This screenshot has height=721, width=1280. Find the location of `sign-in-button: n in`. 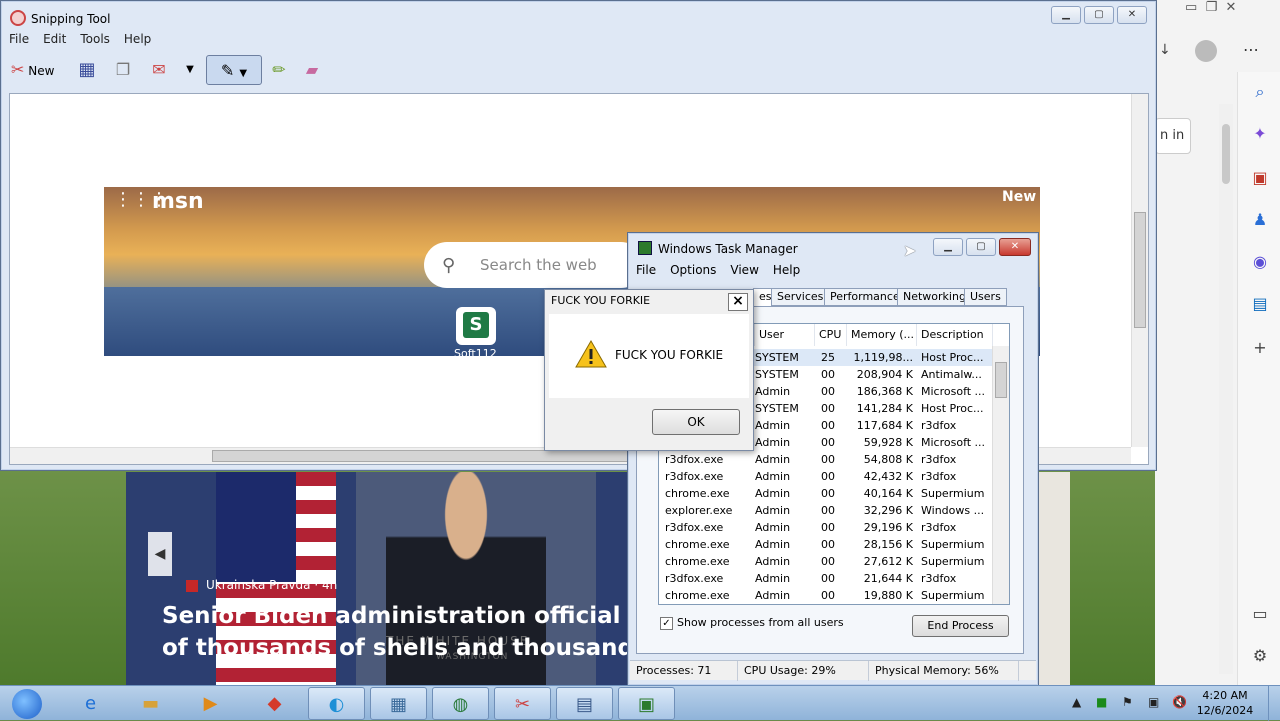

sign-in-button: n in is located at coordinates (1173, 136).